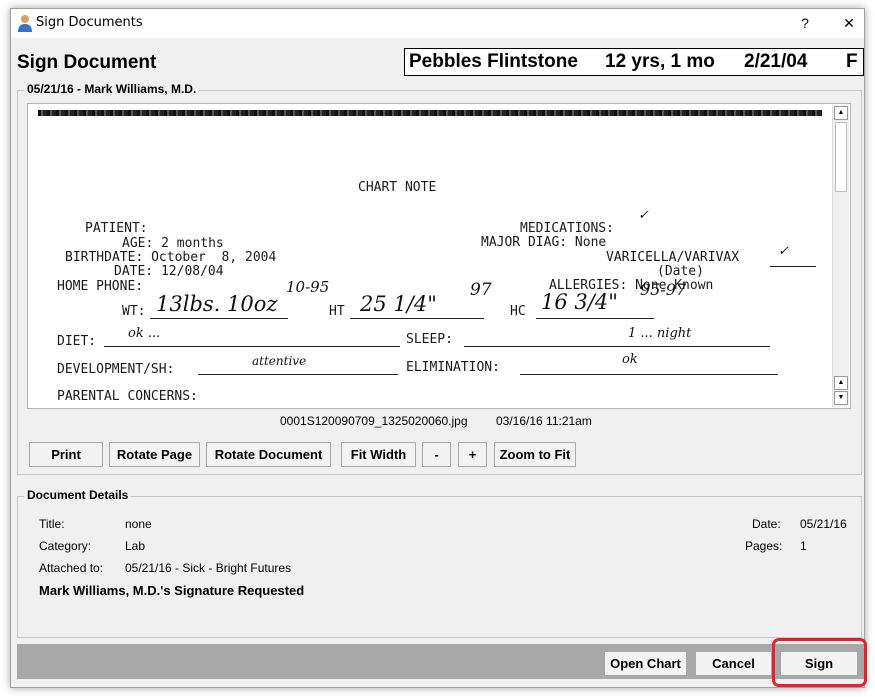 Image resolution: width=875 pixels, height=697 pixels. Describe the element at coordinates (430, 113) in the screenshot. I see `scan-top-edge` at that location.